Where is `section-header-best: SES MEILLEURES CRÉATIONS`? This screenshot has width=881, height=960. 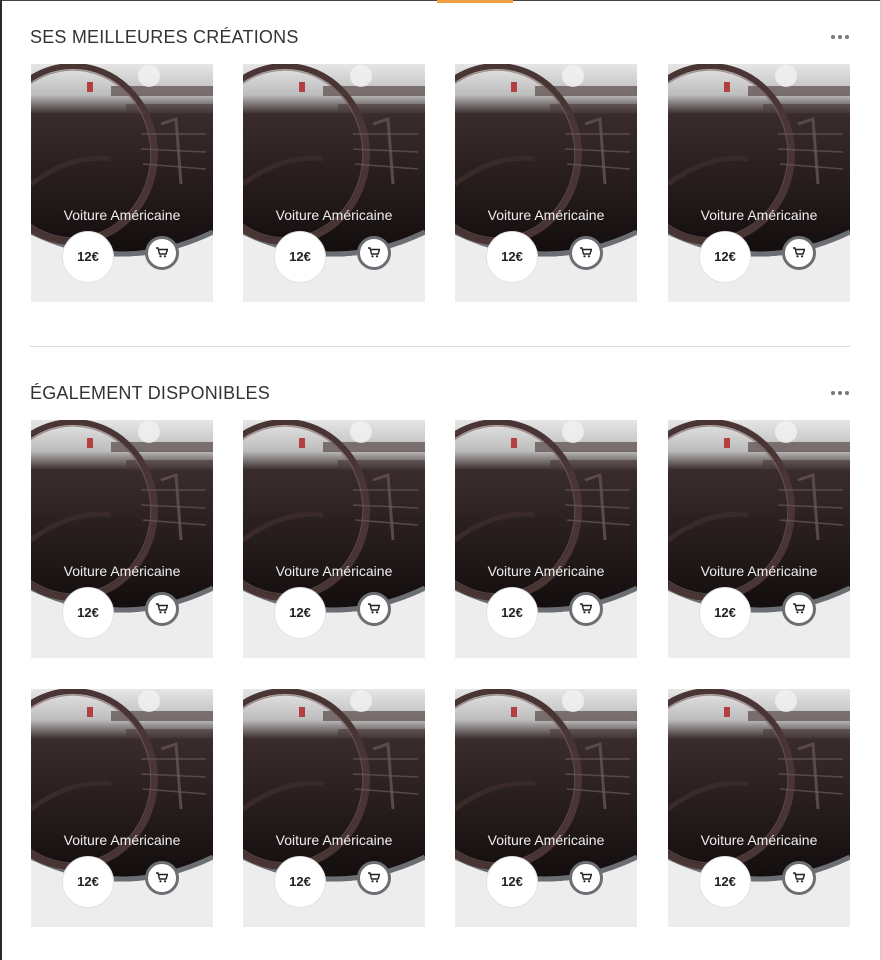
section-header-best: SES MEILLEURES CRÉATIONS is located at coordinates (440, 39).